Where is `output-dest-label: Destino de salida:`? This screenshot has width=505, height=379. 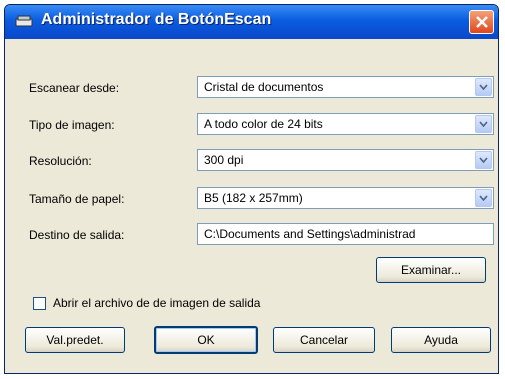
output-dest-label: Destino de salida: is located at coordinates (77, 235).